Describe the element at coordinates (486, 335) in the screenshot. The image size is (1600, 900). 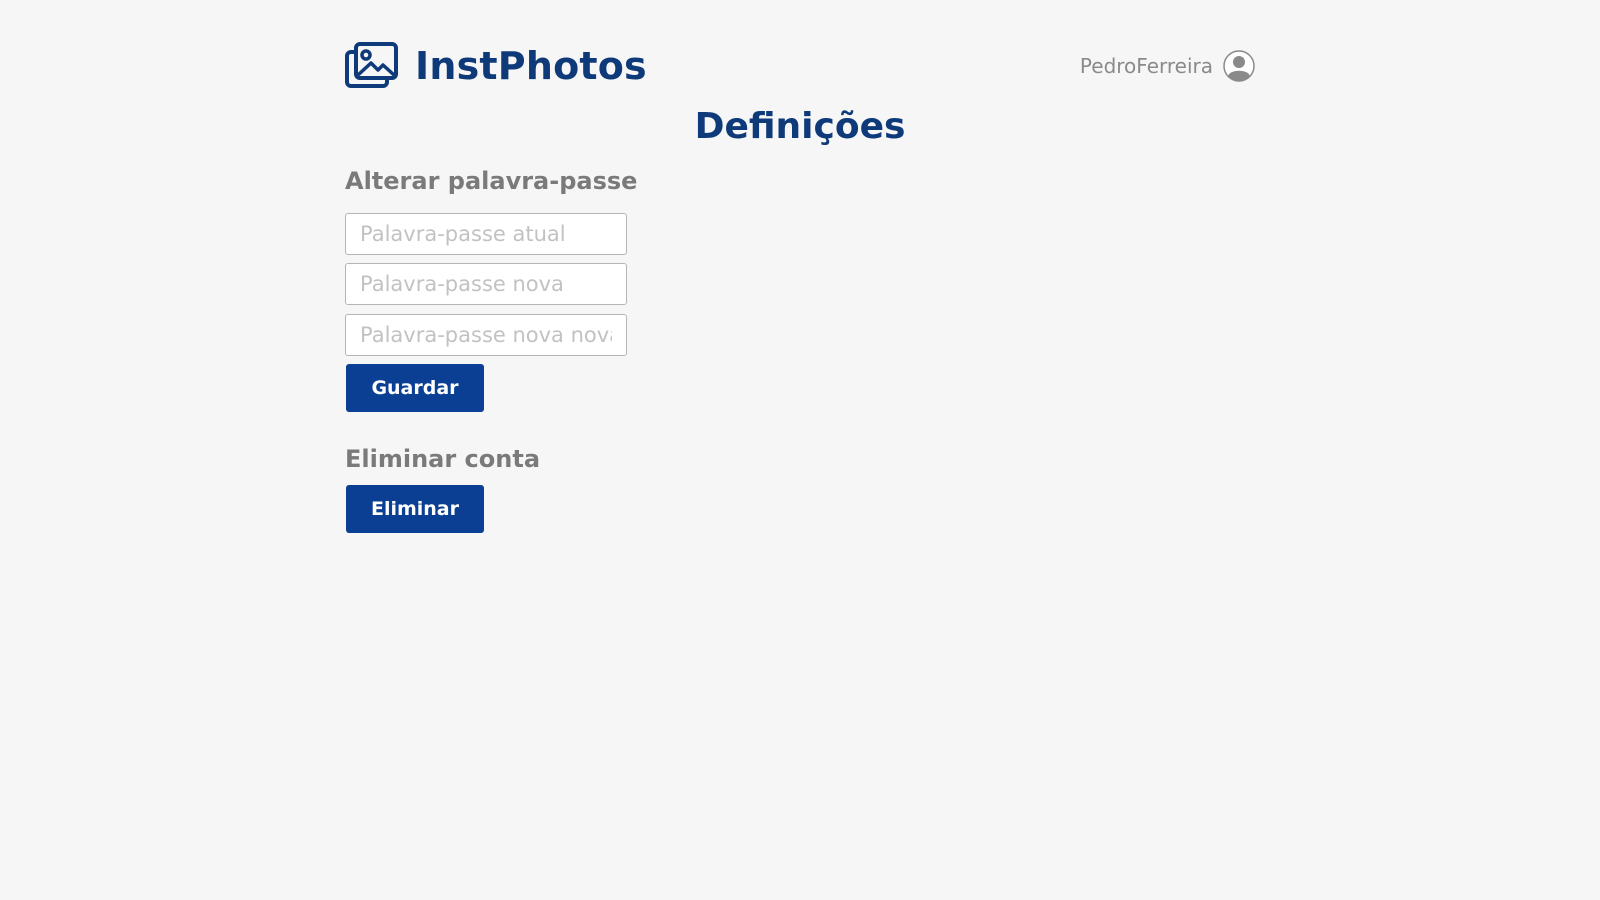
I see `confirm-password-input` at that location.